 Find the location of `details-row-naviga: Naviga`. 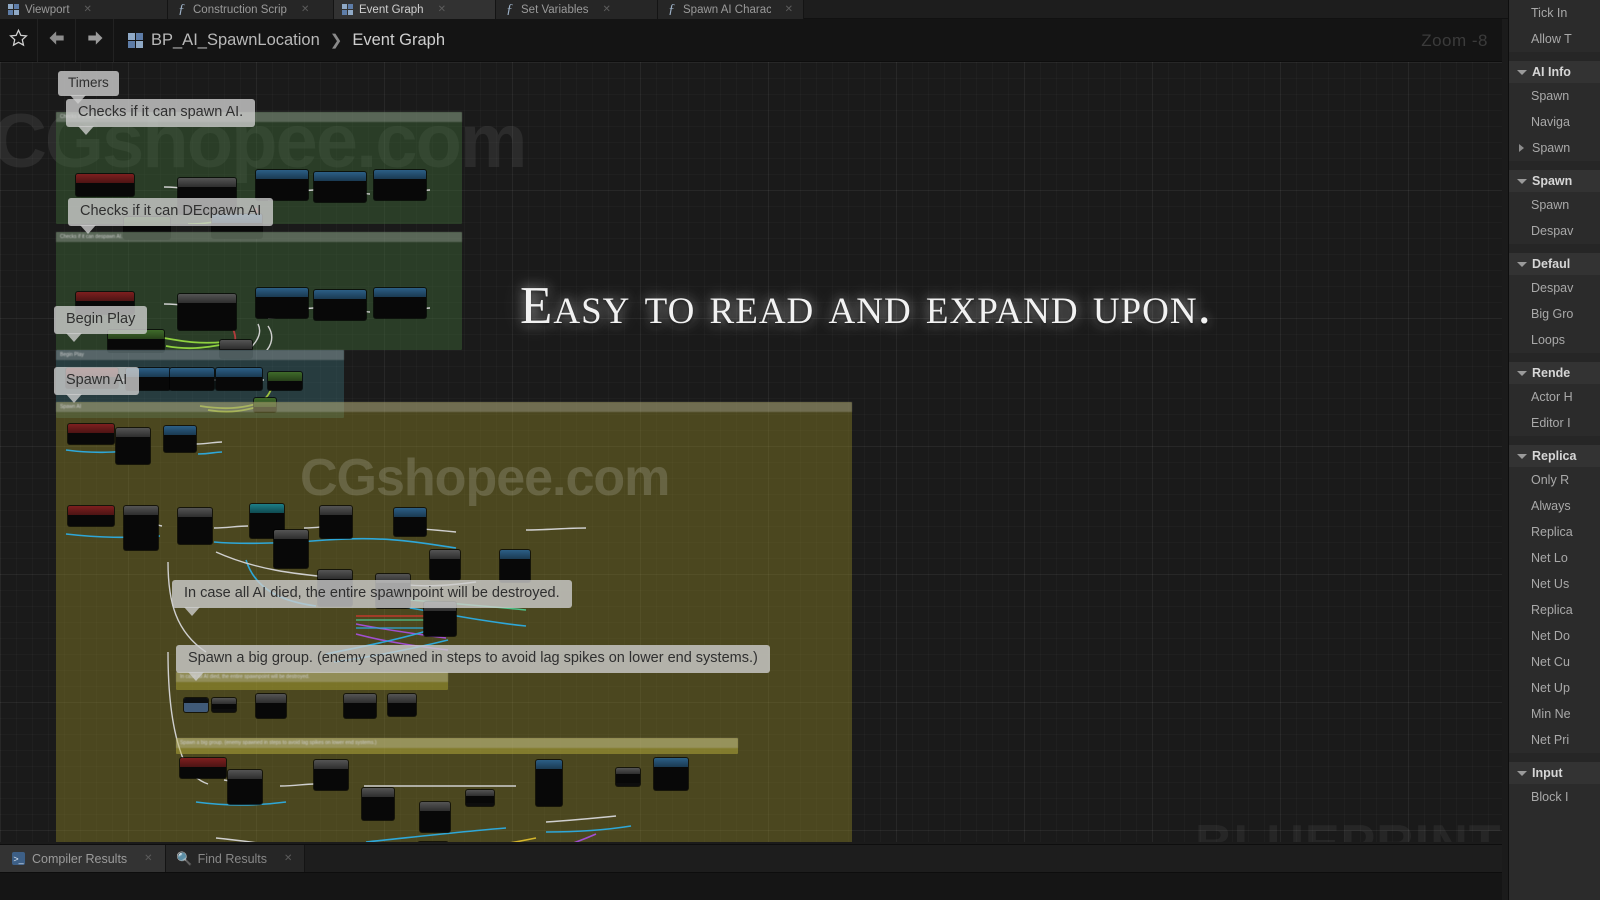

details-row-naviga: Naviga is located at coordinates (1554, 122).